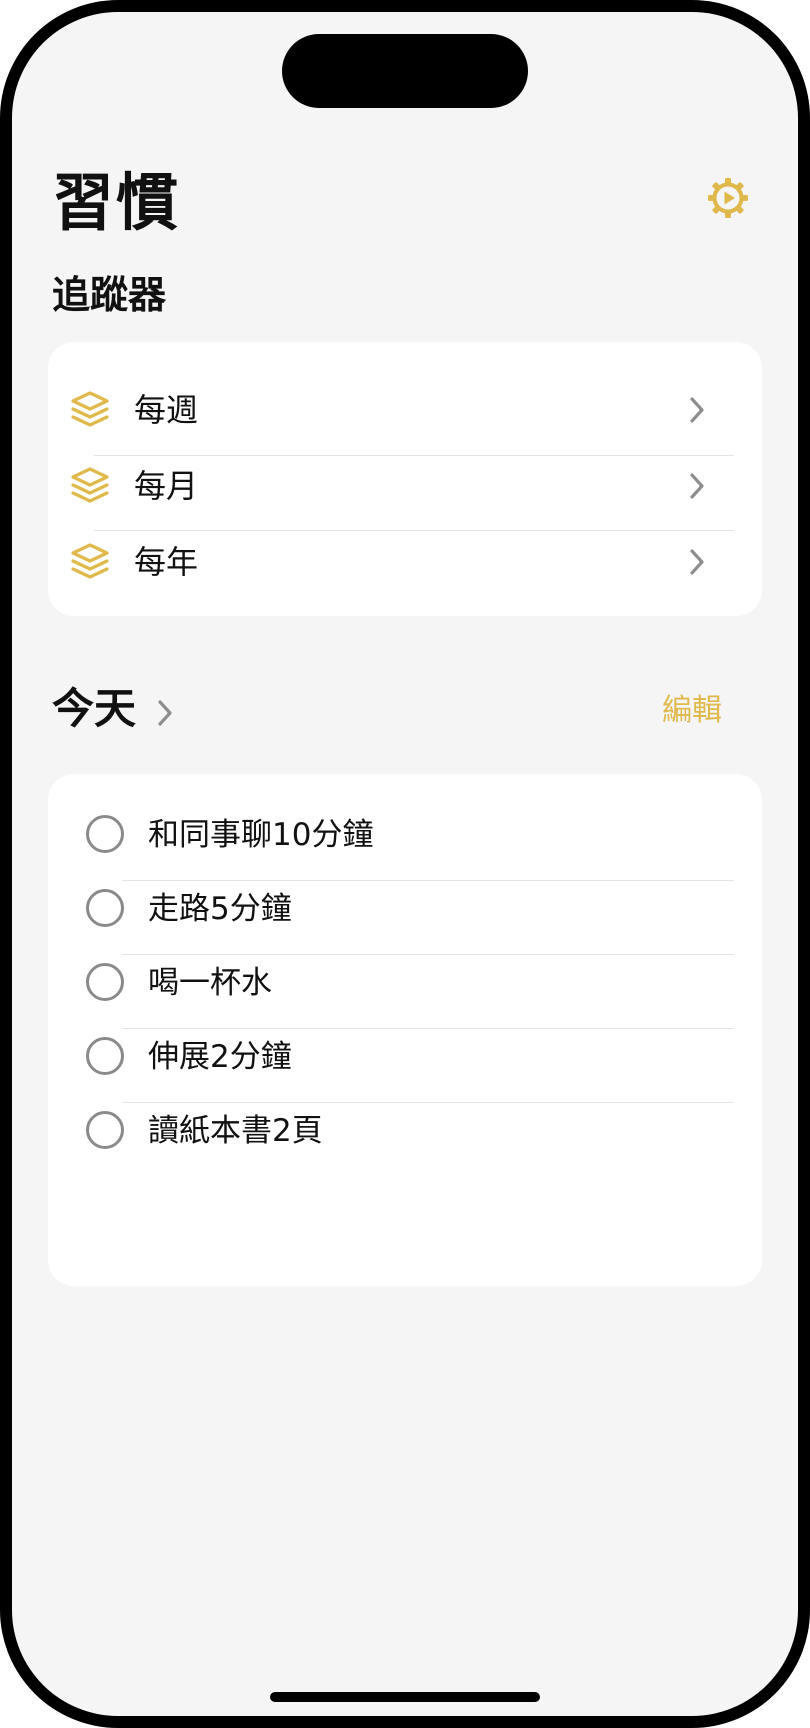  I want to click on habit-label: 和同事聊10分鐘, so click(261, 835).